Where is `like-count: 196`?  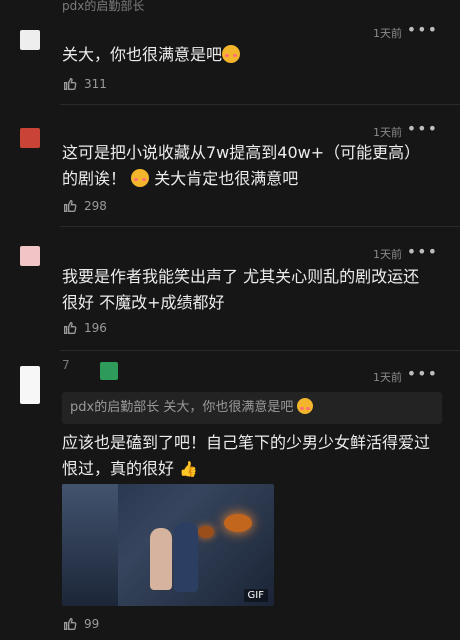
like-count: 196 is located at coordinates (95, 328).